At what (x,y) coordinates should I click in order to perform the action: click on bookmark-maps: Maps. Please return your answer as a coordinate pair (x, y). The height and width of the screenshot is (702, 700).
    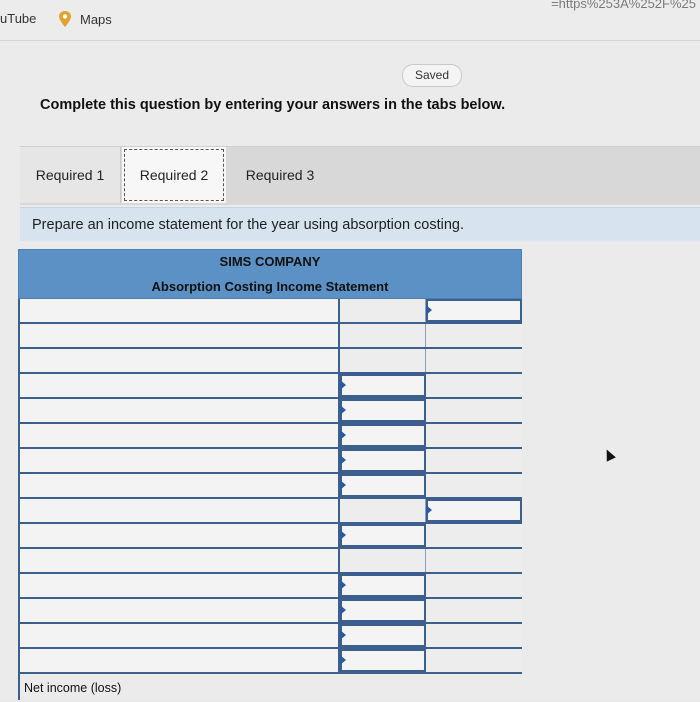
    Looking at the image, I should click on (85, 19).